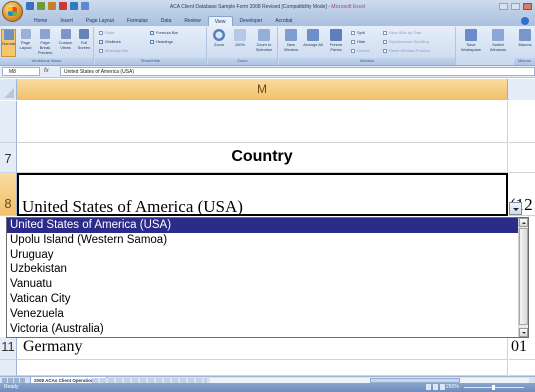  Describe the element at coordinates (240, 35) in the screenshot. I see `zoom-100-icon` at that location.